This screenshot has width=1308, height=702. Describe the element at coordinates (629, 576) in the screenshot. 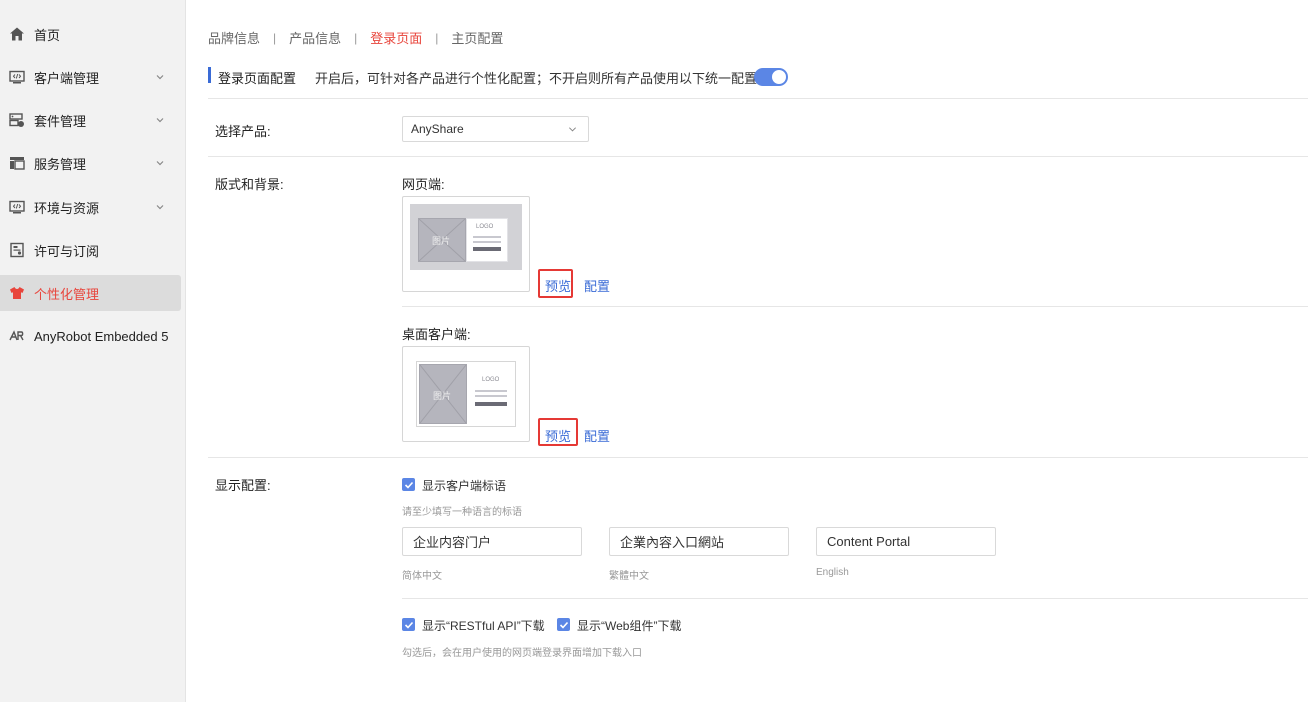

I see `slogan-caption-zh-tw: 繁體中文` at that location.